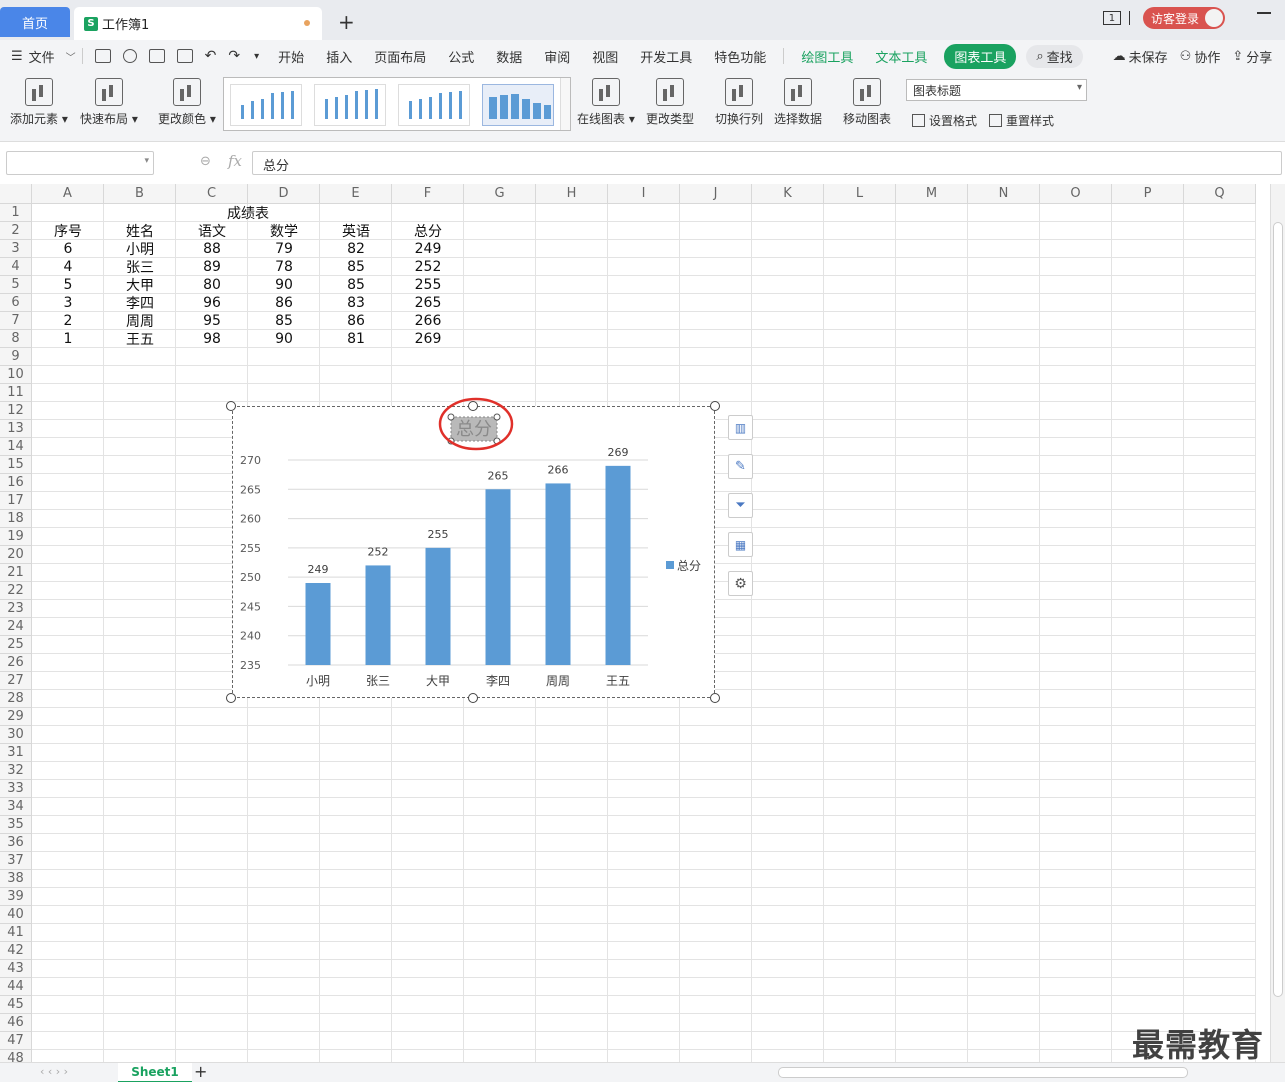 This screenshot has height=1082, width=1285. I want to click on resize-handle-bottom, so click(473, 698).